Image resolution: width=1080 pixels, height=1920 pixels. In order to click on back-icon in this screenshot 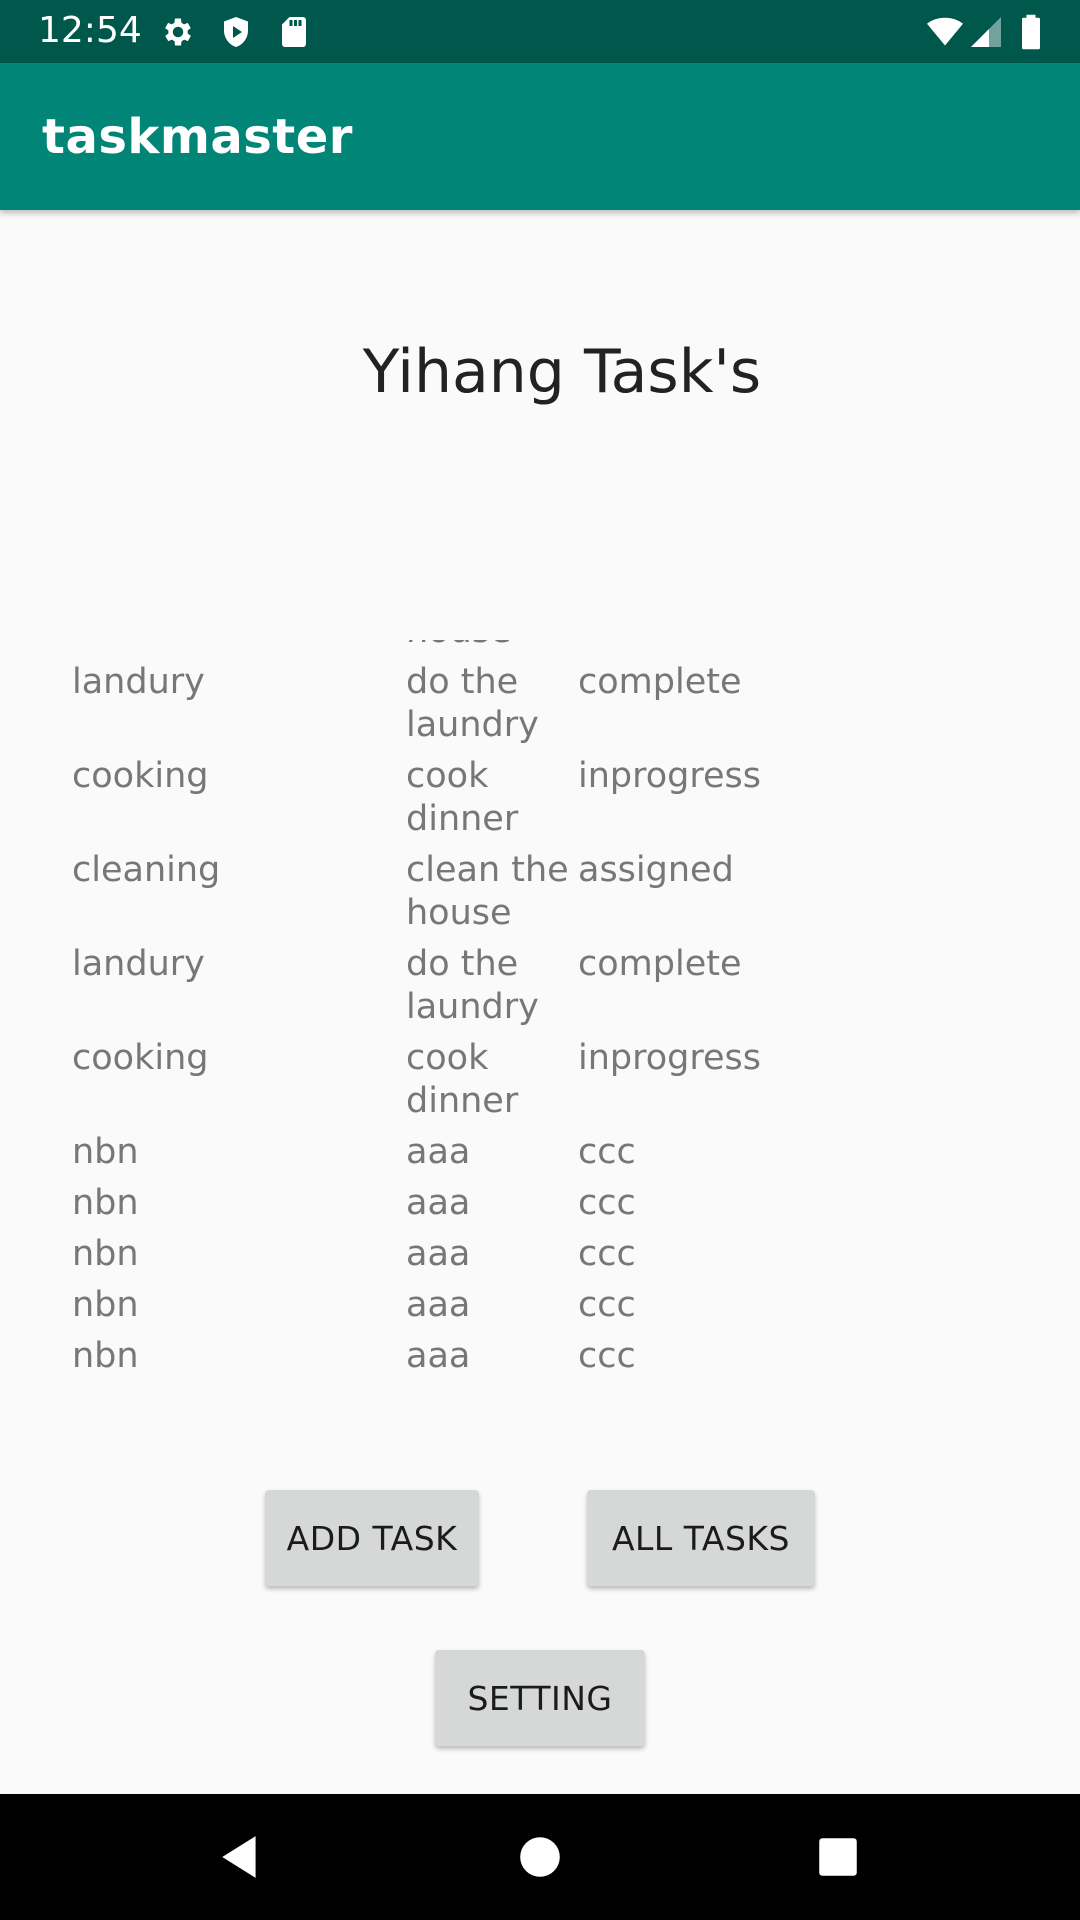, I will do `click(241, 1857)`.